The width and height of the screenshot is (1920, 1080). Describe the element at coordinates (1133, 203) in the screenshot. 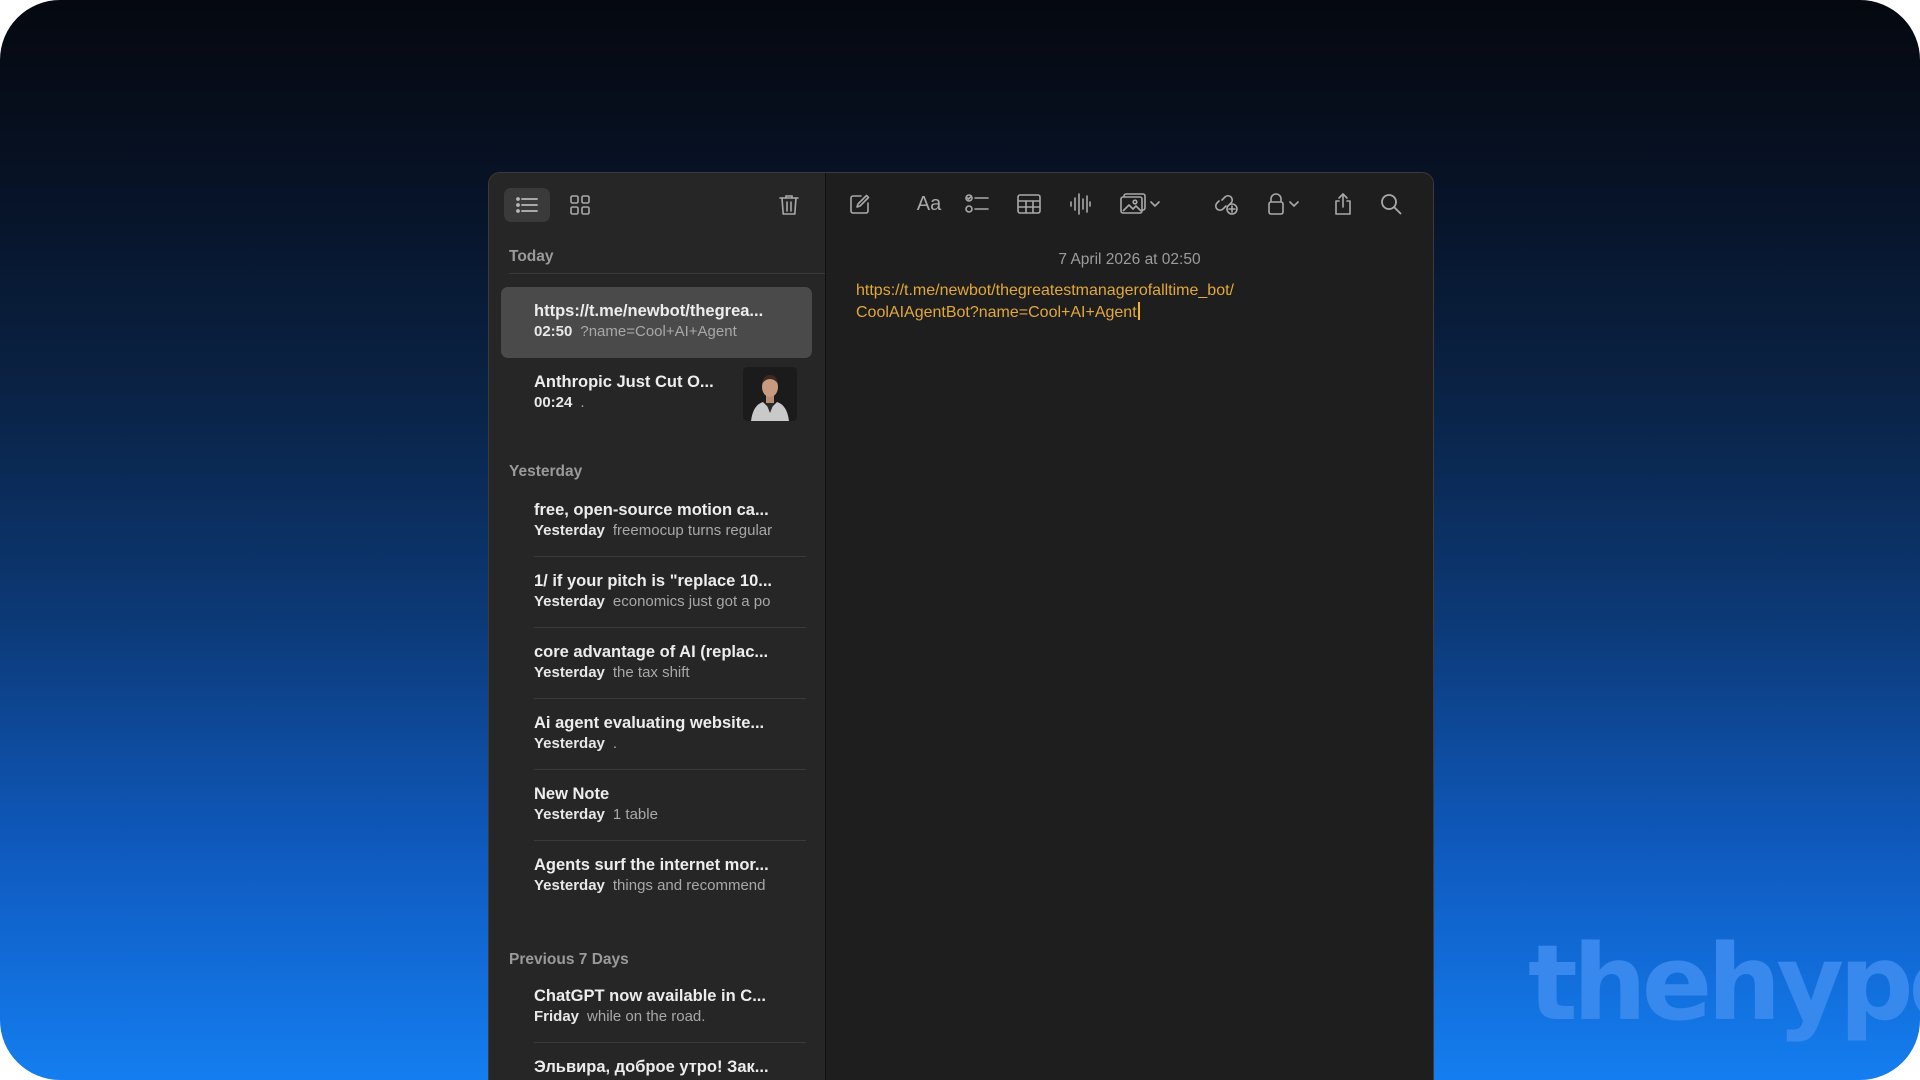

I see `media-icon` at that location.